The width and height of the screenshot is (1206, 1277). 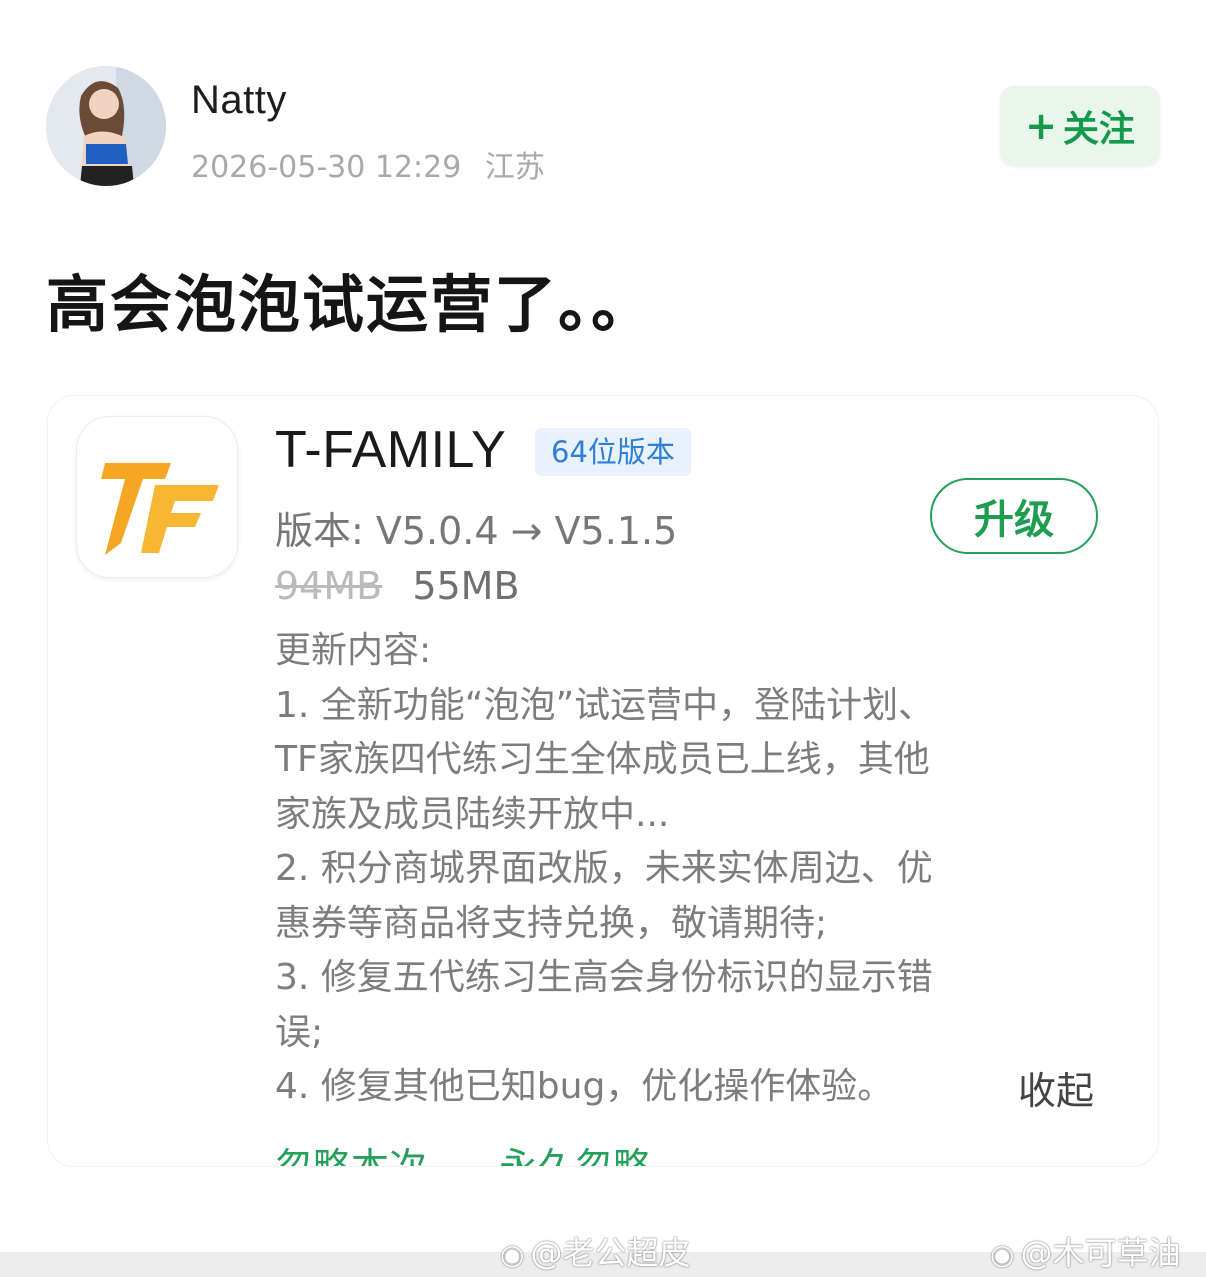 What do you see at coordinates (329, 586) in the screenshot?
I see `old-size: 94MB` at bounding box center [329, 586].